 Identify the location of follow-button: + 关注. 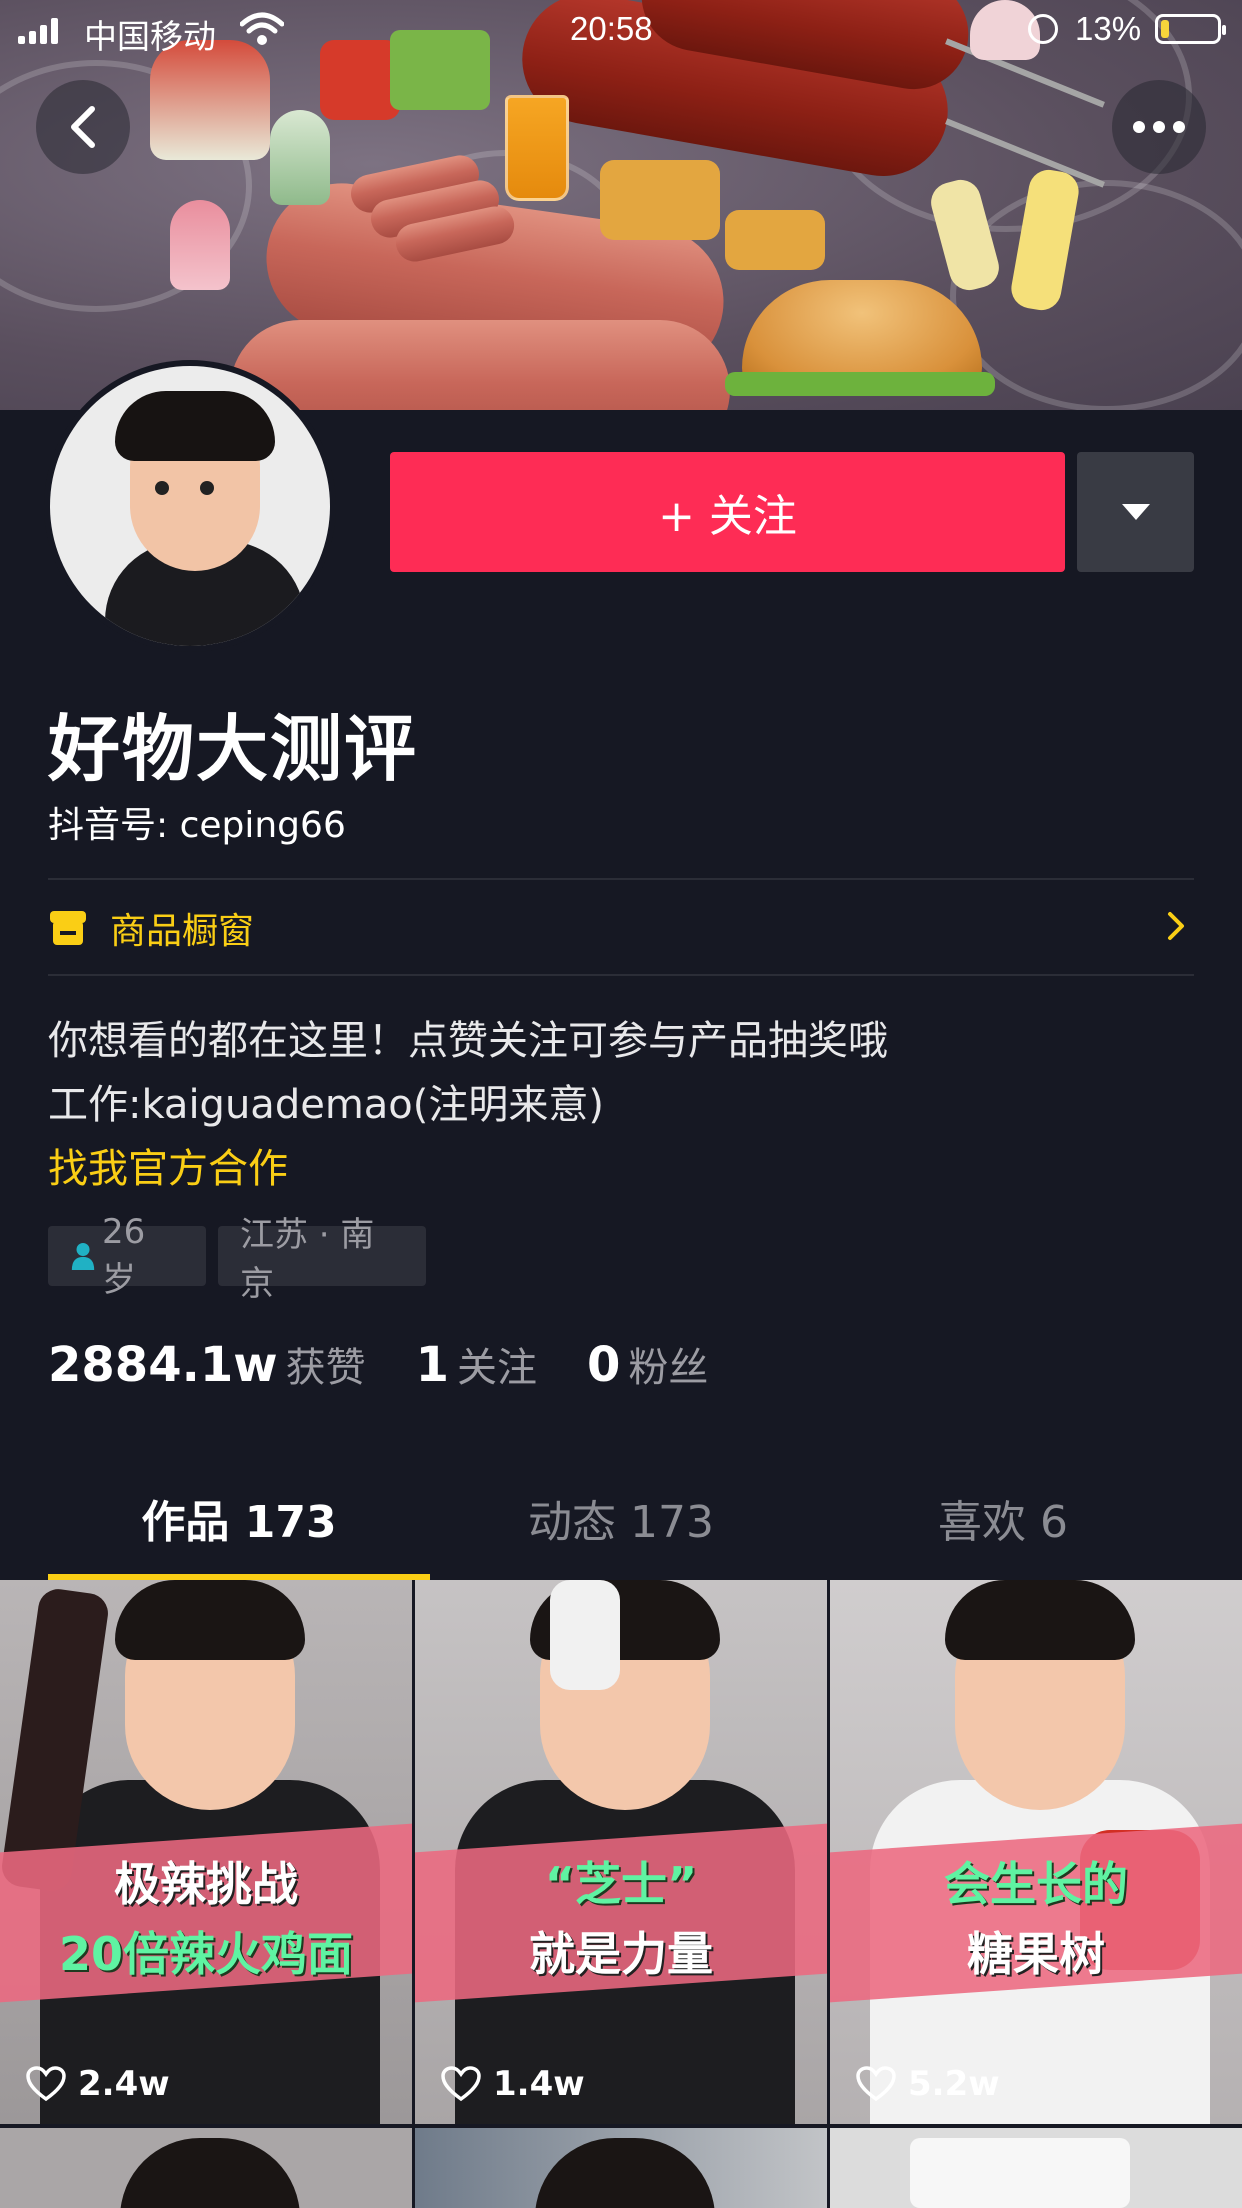
(727, 512).